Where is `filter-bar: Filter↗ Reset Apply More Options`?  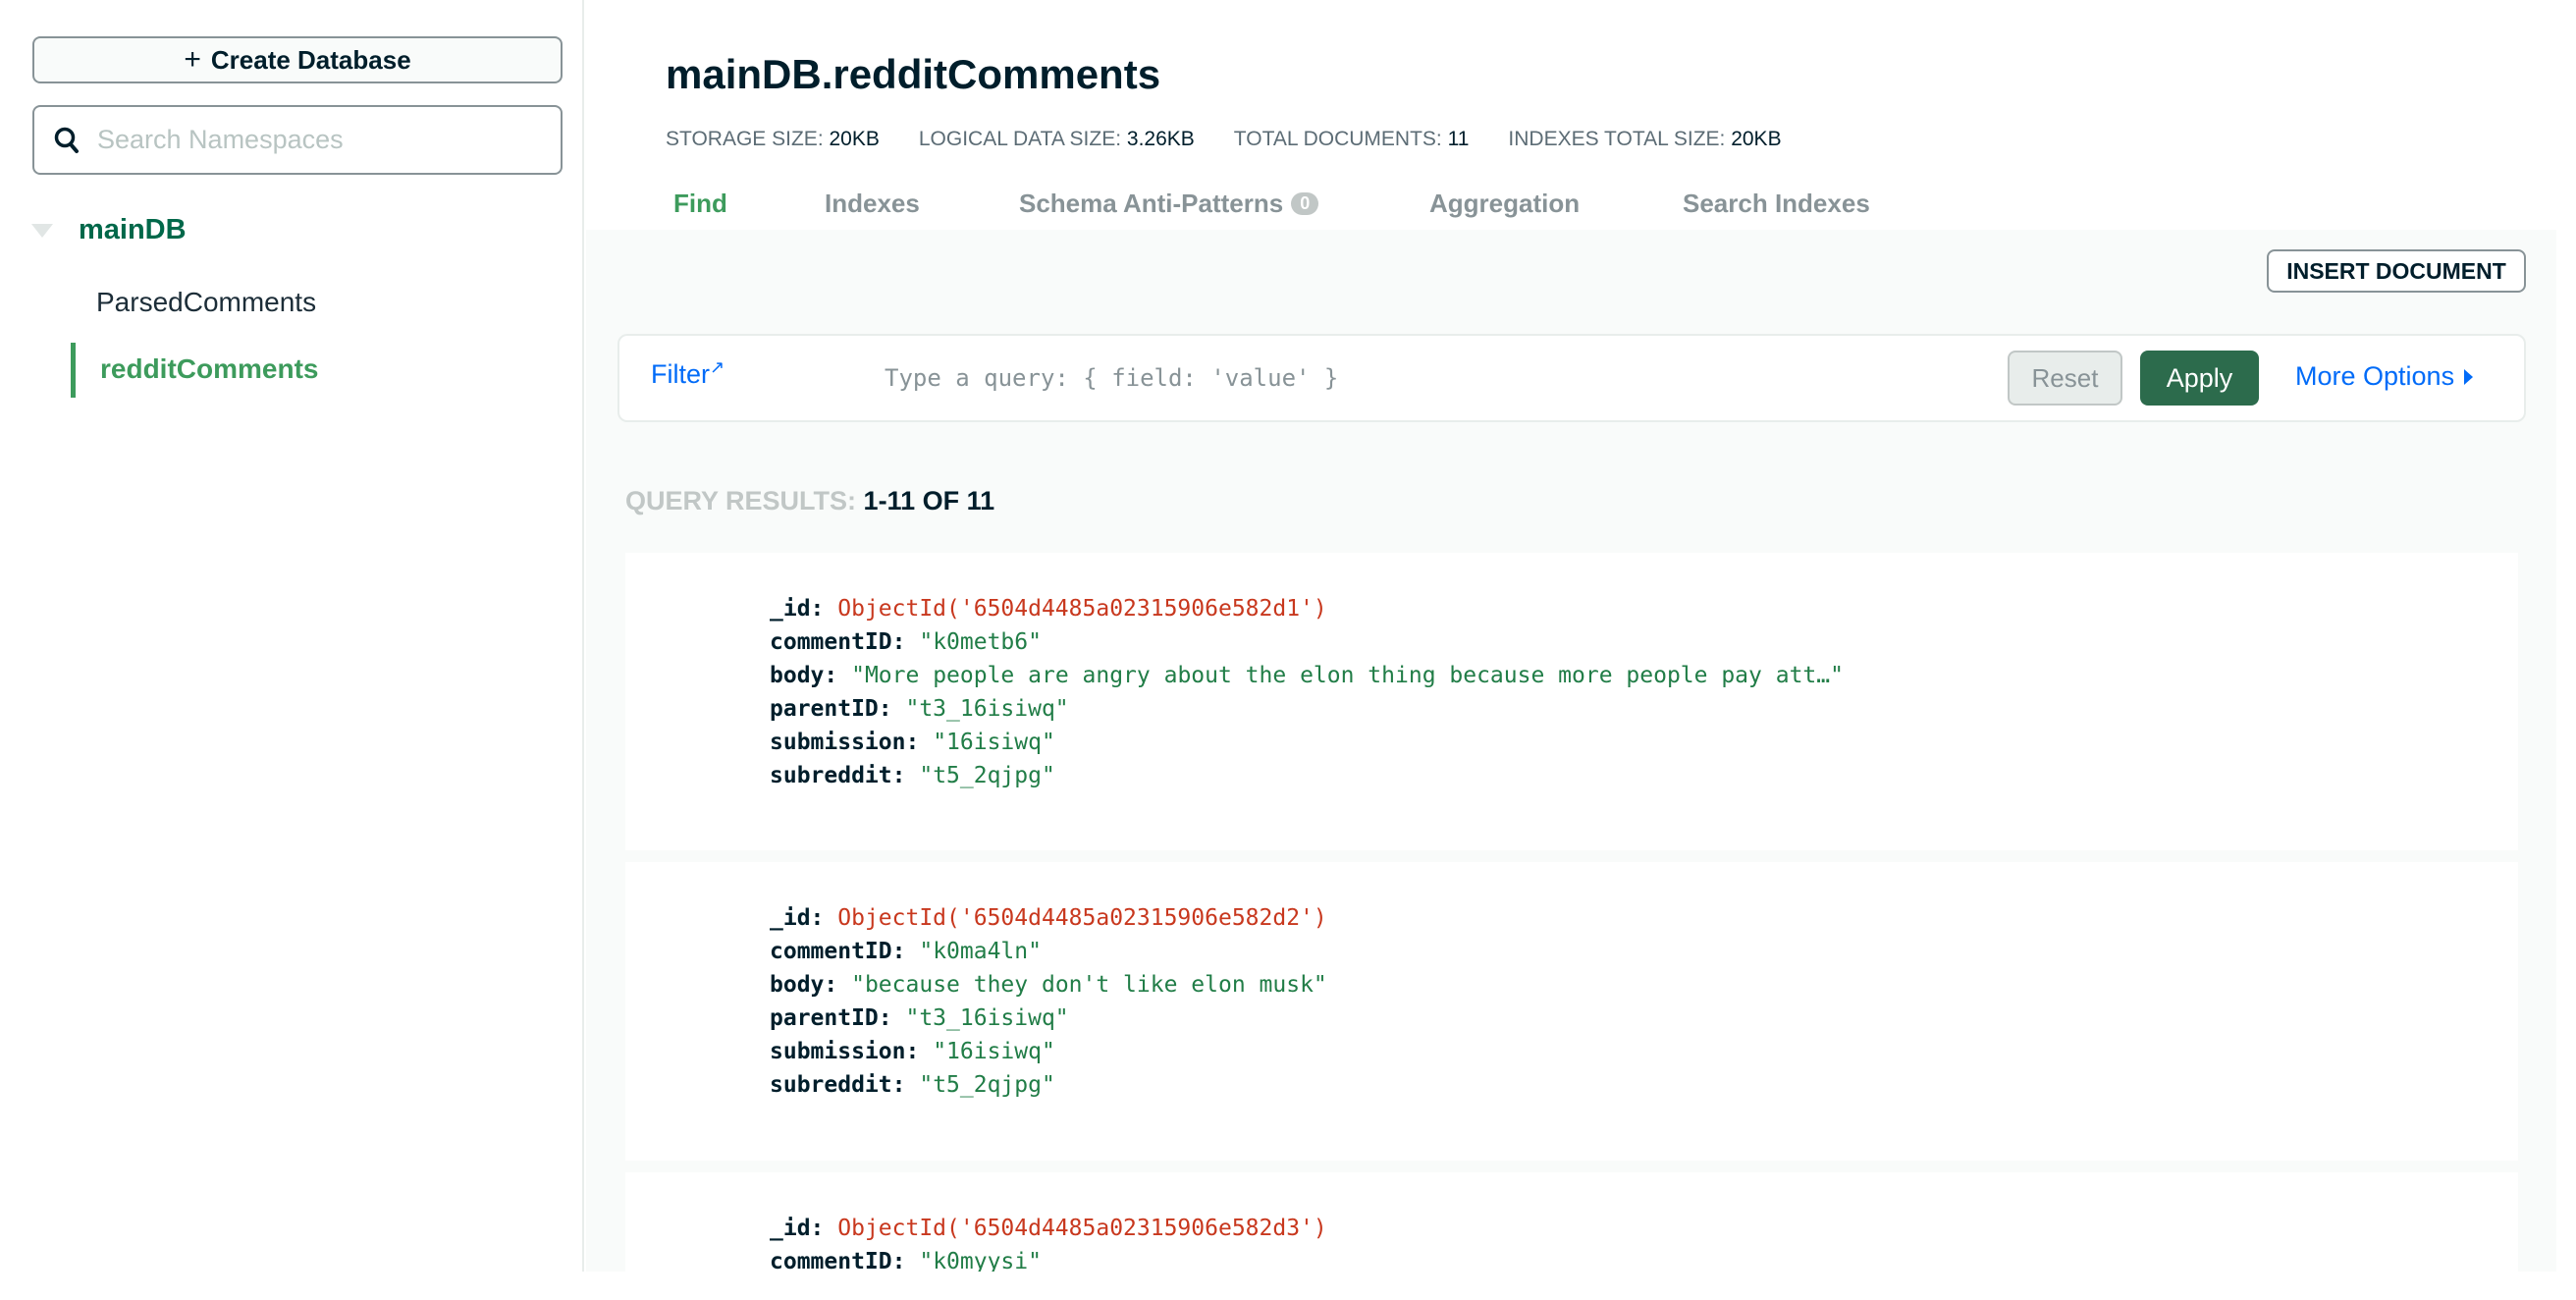
filter-bar: Filter↗ Reset Apply More Options is located at coordinates (1571, 378).